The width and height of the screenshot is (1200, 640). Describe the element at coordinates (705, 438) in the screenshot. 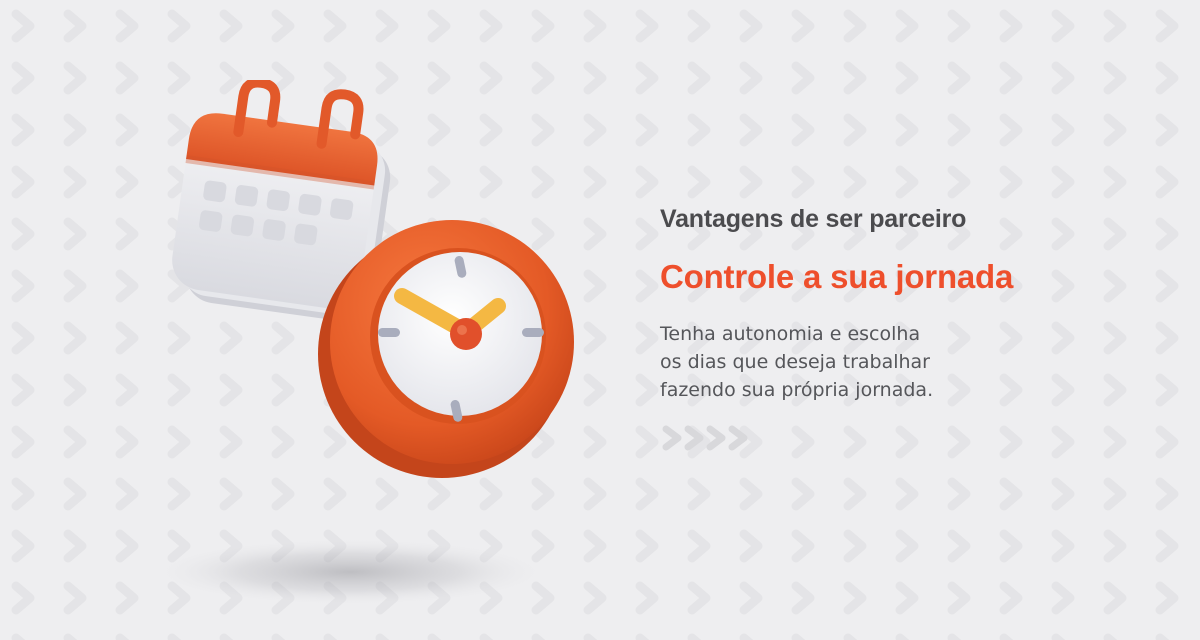

I see `chevron-arrows-icon` at that location.